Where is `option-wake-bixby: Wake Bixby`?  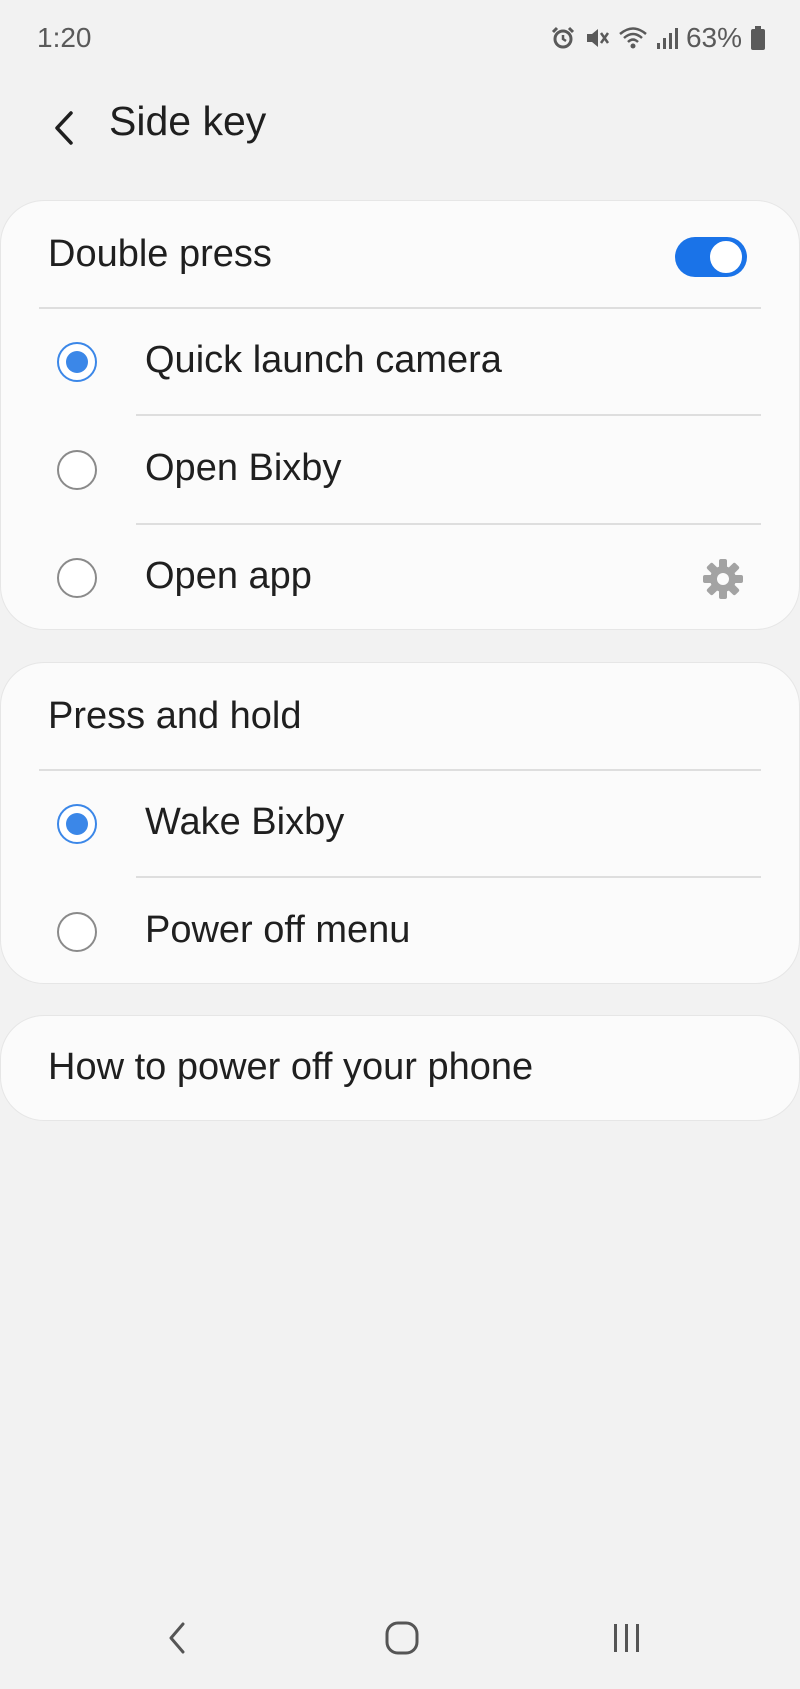 option-wake-bixby: Wake Bixby is located at coordinates (400, 825).